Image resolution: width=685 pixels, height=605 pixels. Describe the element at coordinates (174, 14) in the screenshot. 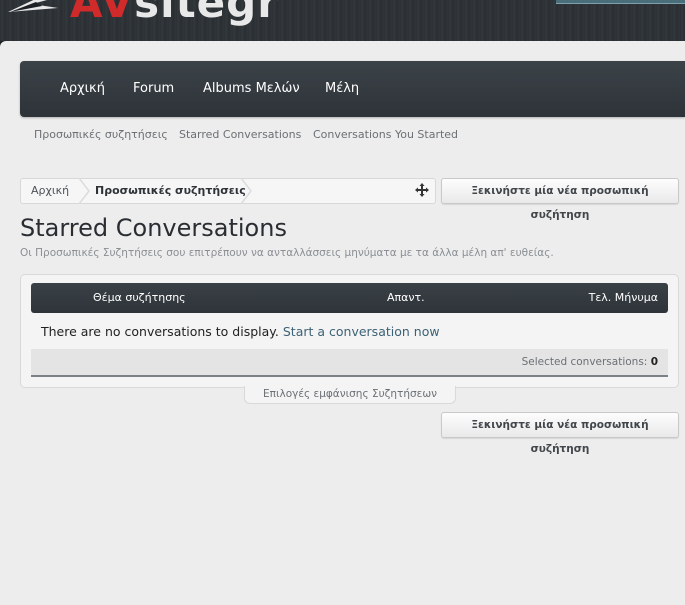

I see `site-logo: AVsitegr` at that location.